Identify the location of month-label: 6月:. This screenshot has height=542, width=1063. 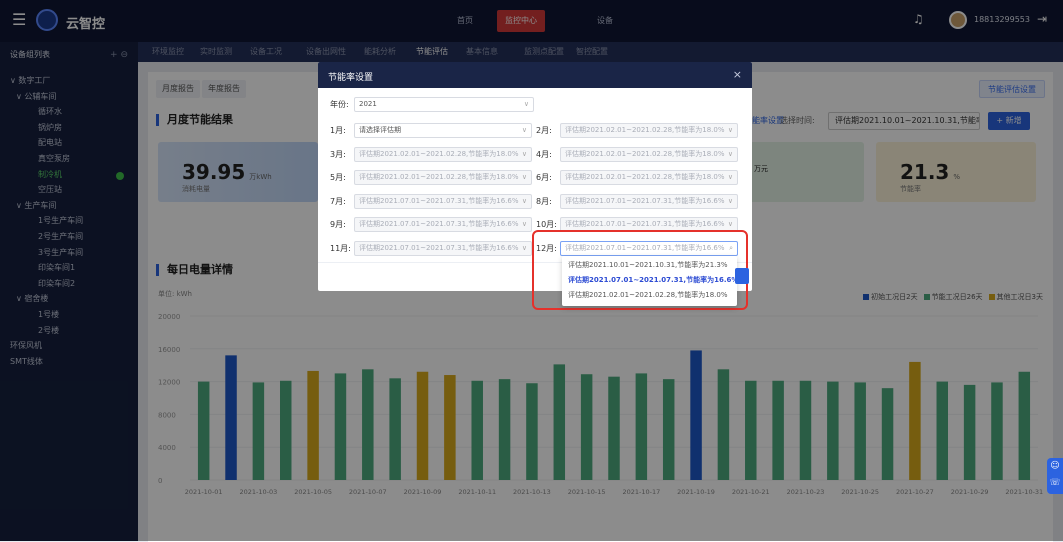
(544, 177).